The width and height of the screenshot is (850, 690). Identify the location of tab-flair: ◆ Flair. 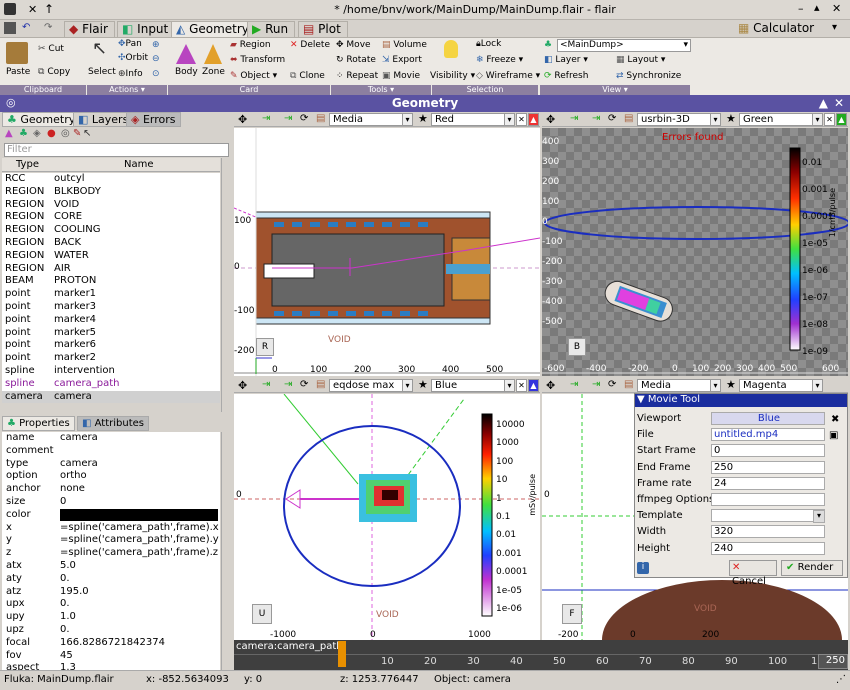
(89, 29).